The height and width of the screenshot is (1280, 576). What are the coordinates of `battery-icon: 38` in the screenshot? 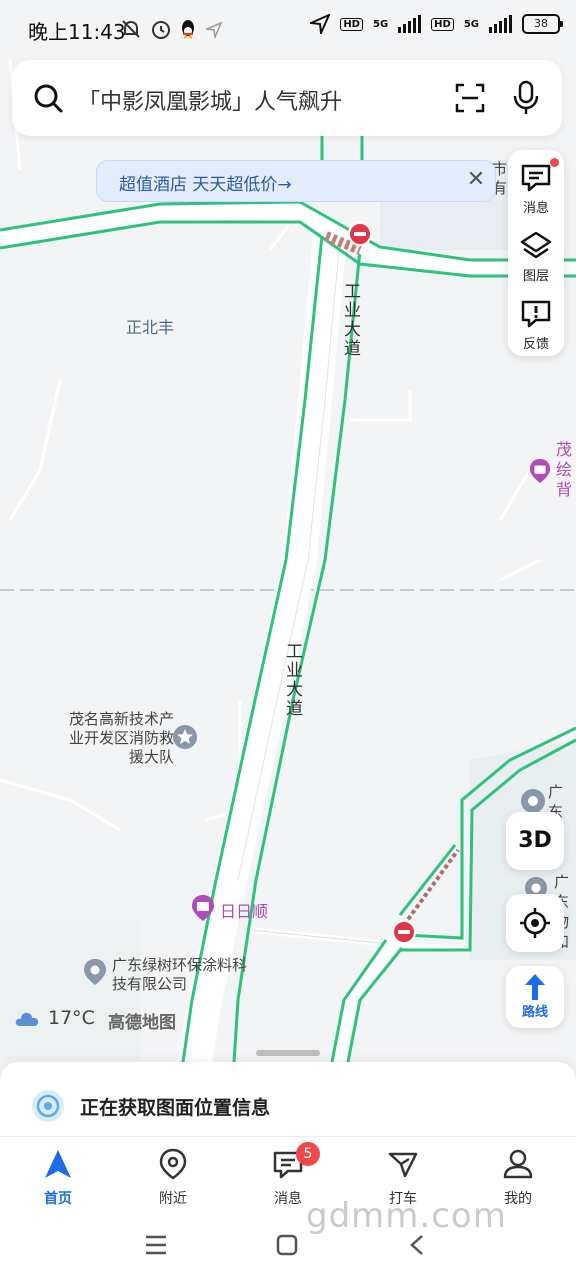 It's located at (542, 24).